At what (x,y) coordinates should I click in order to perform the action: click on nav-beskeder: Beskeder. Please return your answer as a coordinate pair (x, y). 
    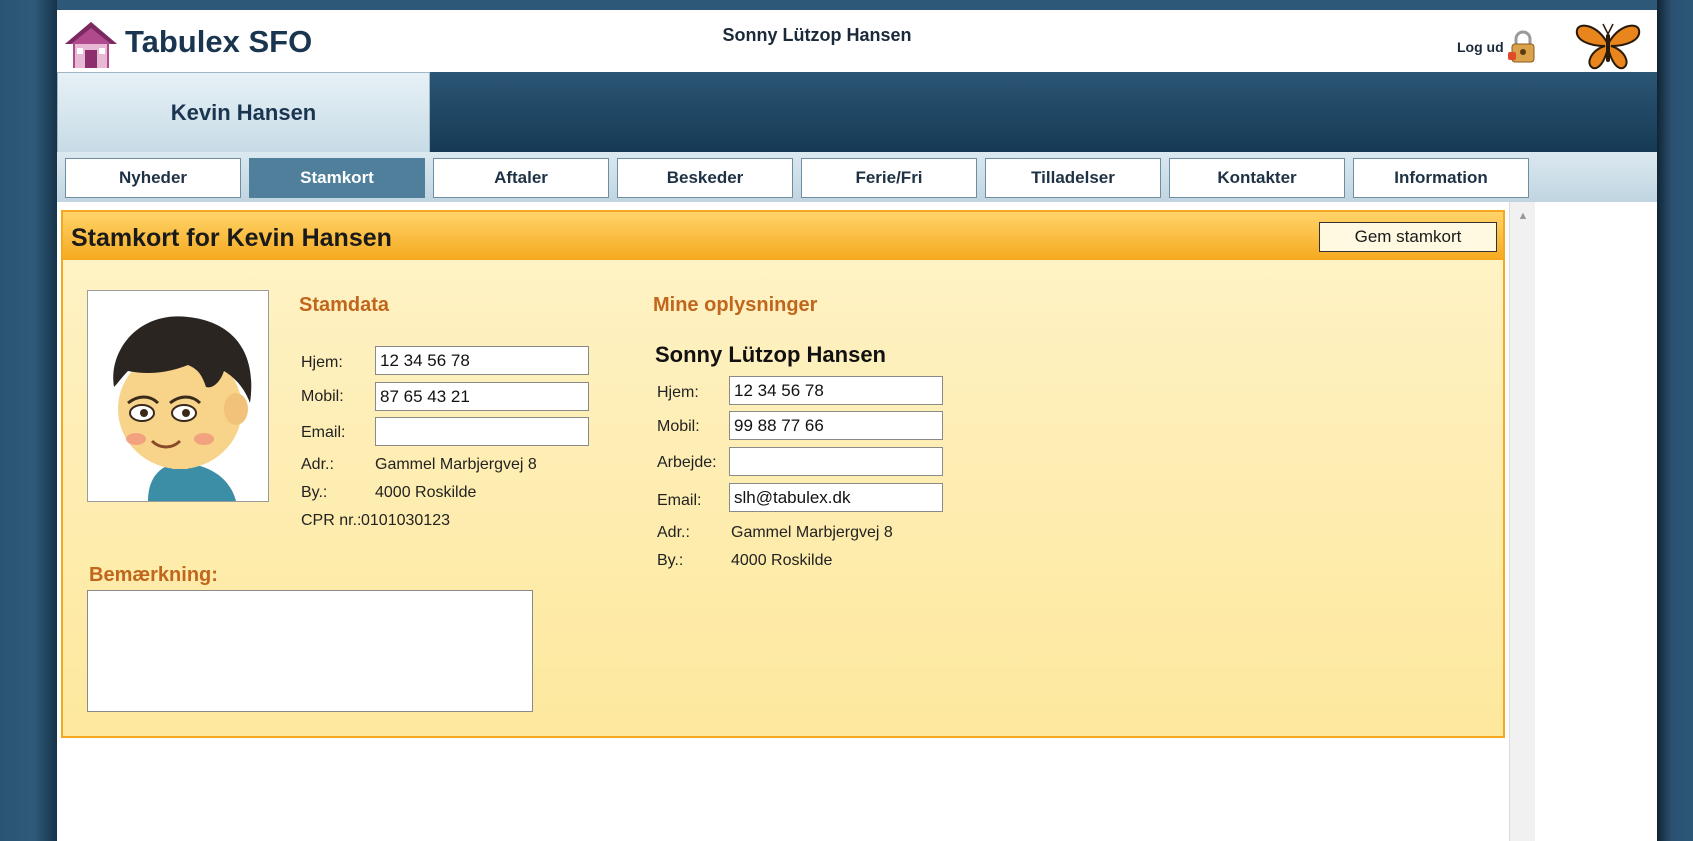
    Looking at the image, I should click on (705, 178).